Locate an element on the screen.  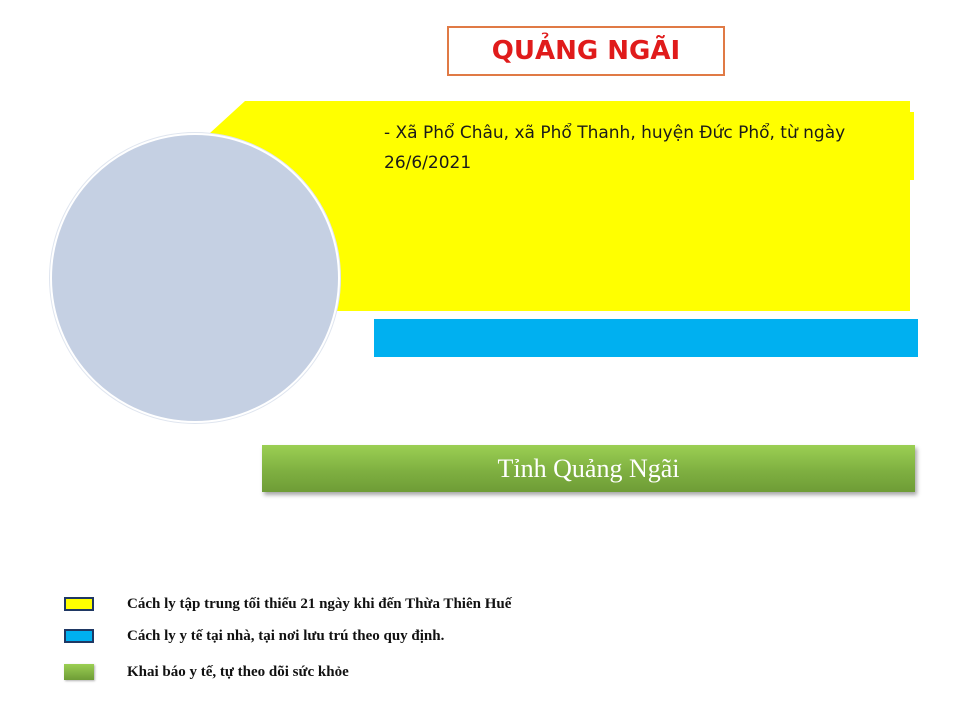
legend-swatch-yellow is located at coordinates (79, 604).